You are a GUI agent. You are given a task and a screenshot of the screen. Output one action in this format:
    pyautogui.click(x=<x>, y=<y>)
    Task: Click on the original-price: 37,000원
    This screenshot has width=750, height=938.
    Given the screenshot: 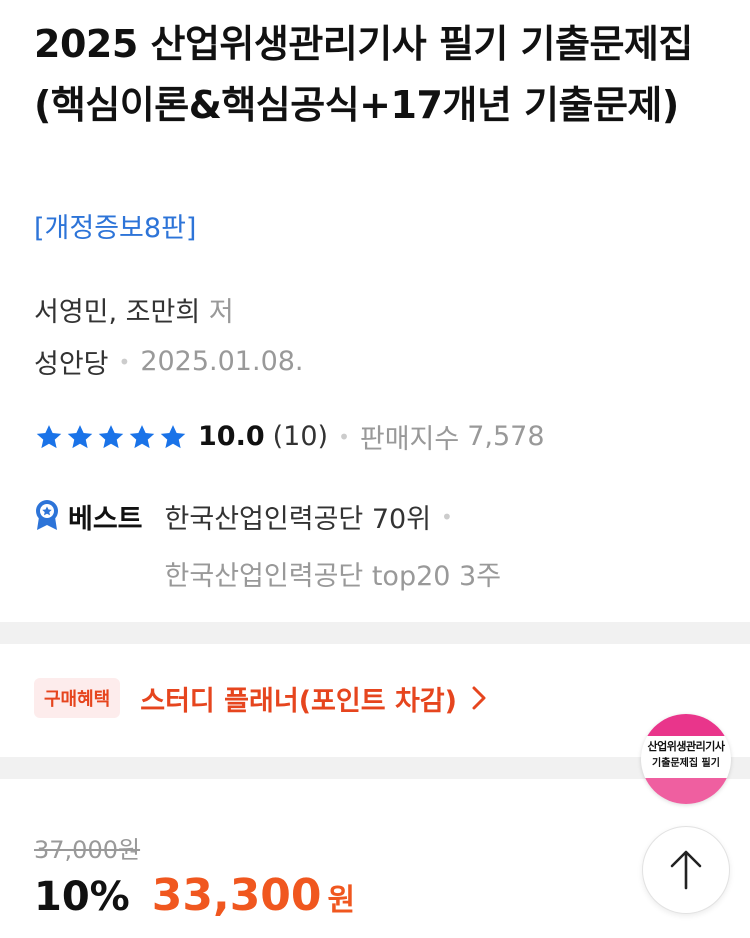 What is the action you would take?
    pyautogui.click(x=87, y=850)
    